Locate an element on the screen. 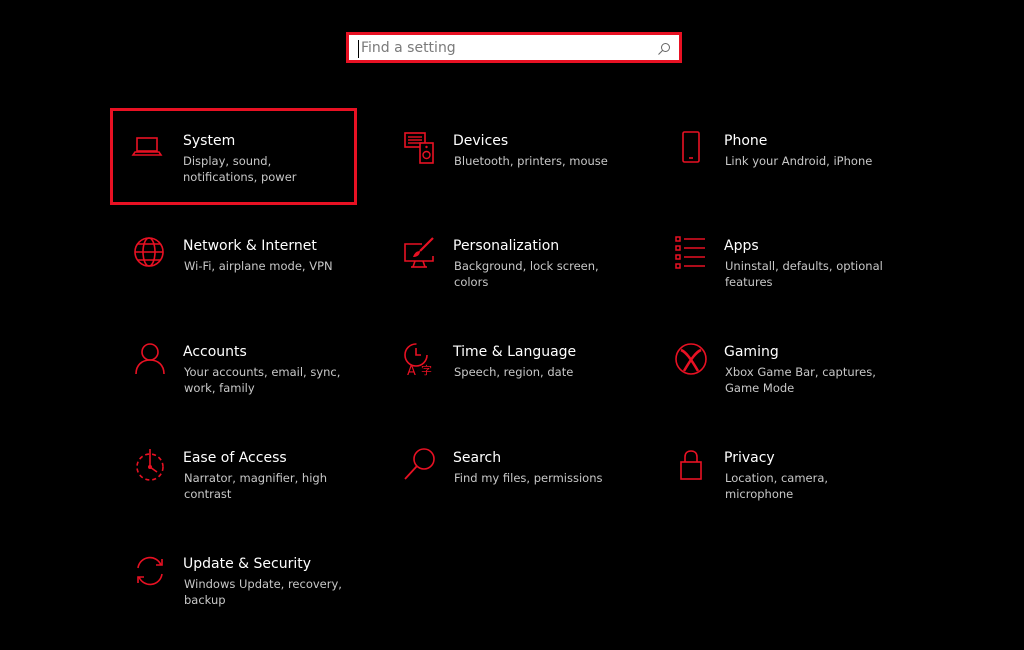 The image size is (1024, 650). tile-devices: Devices Bluetooth, printers, mouse is located at coordinates (509, 179).